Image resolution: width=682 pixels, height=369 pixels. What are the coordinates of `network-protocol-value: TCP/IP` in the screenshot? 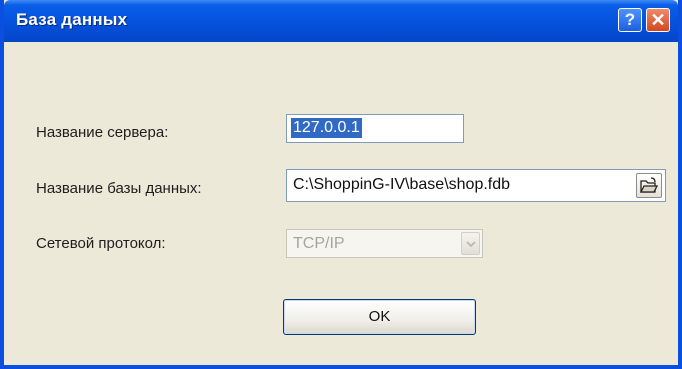 It's located at (319, 243).